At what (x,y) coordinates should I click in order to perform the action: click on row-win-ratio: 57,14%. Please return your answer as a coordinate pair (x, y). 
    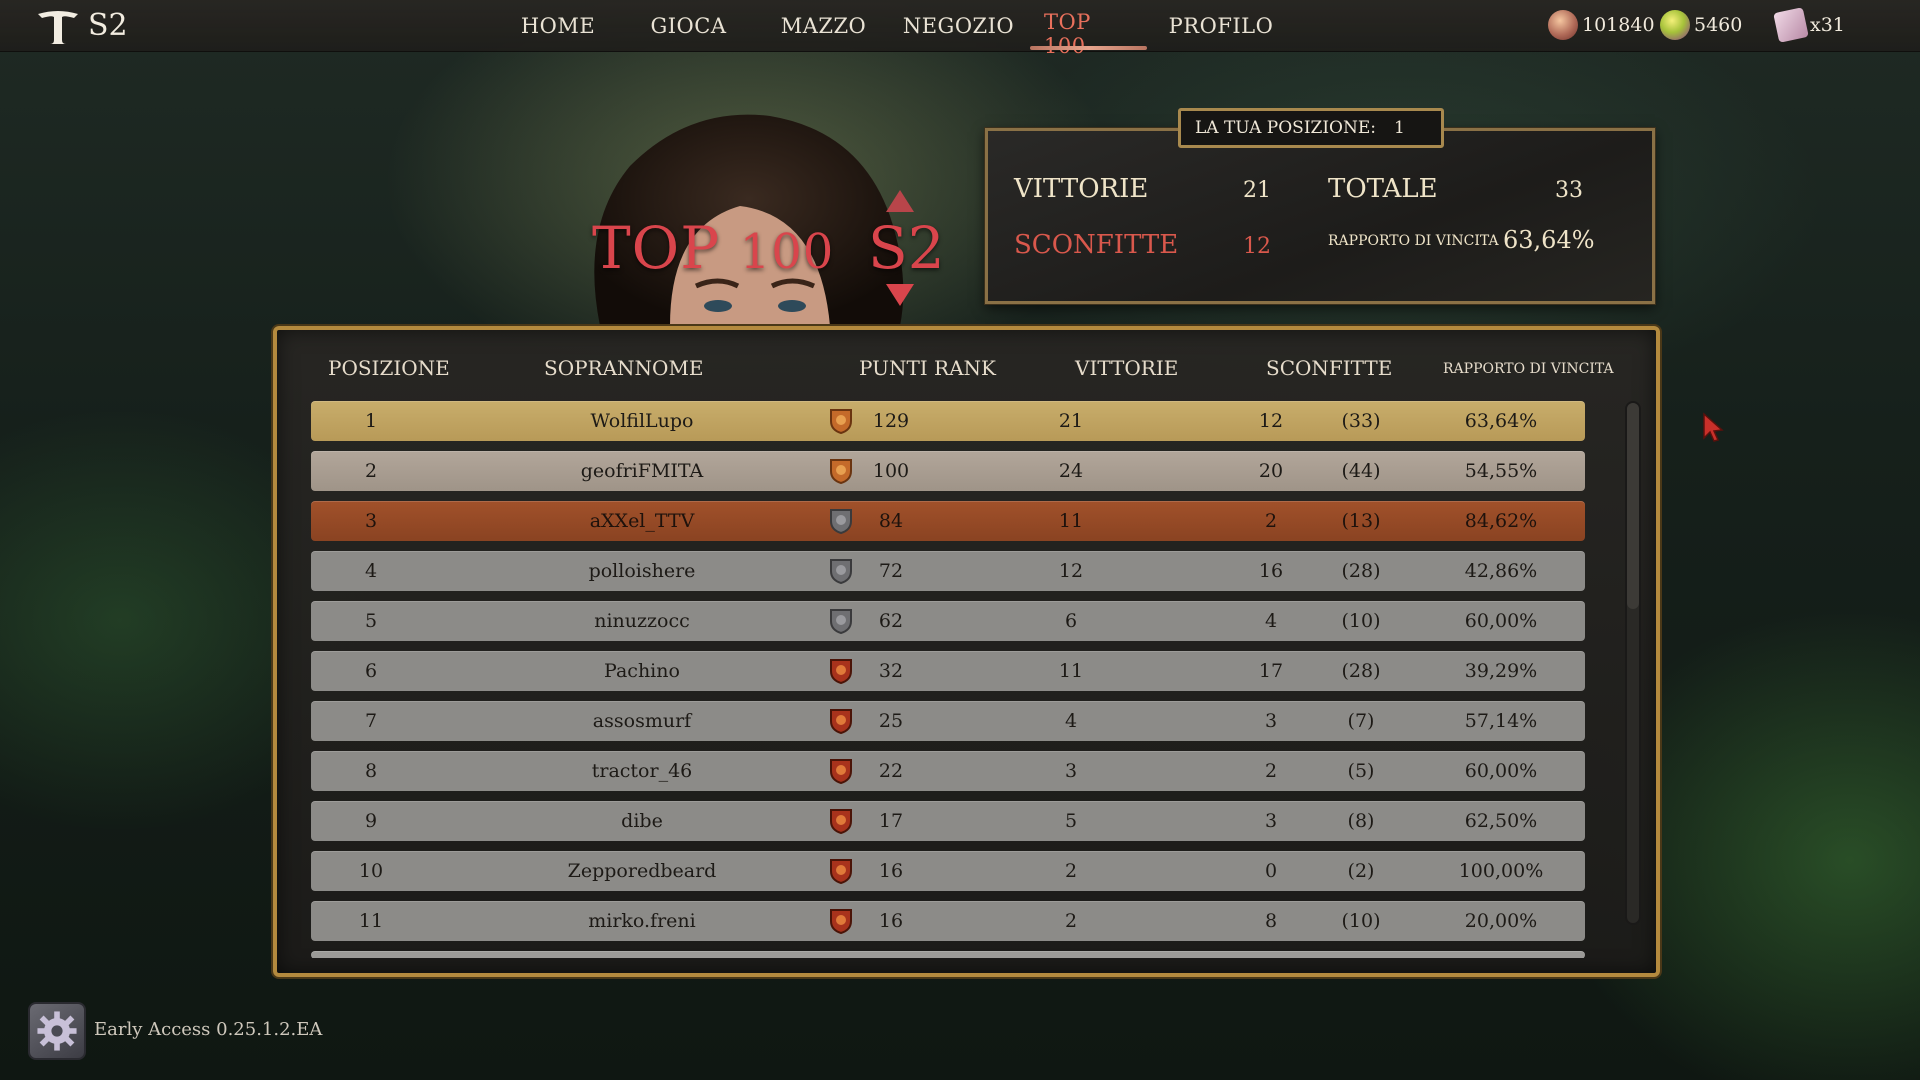
    Looking at the image, I should click on (1501, 721).